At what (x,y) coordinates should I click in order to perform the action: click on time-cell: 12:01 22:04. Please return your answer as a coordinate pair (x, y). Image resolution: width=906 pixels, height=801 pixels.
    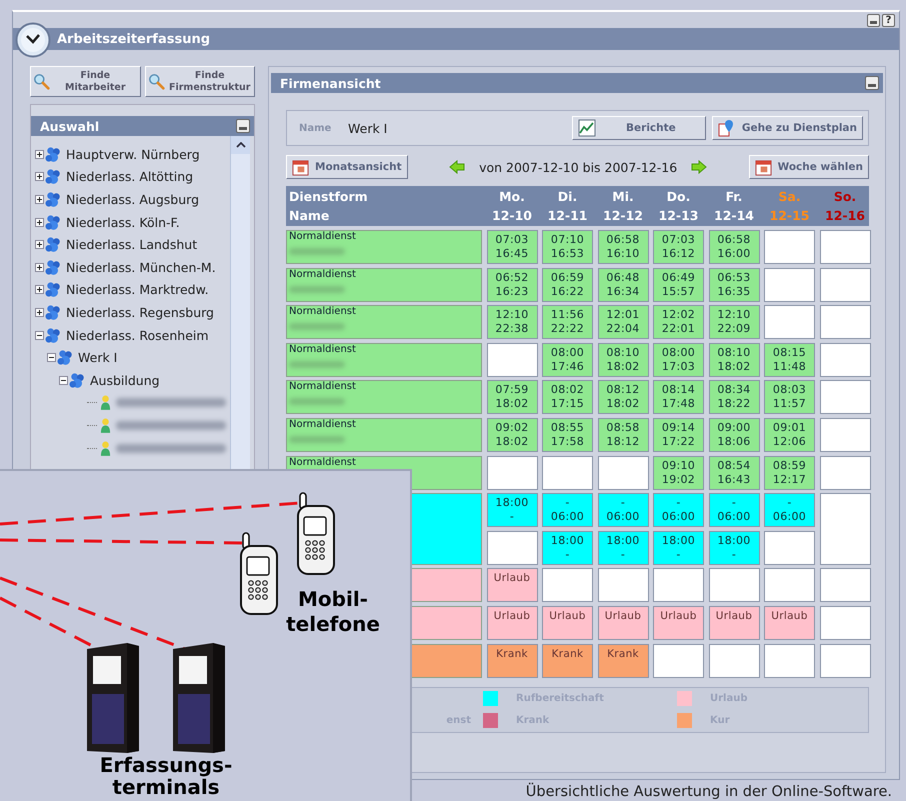
    Looking at the image, I should click on (623, 322).